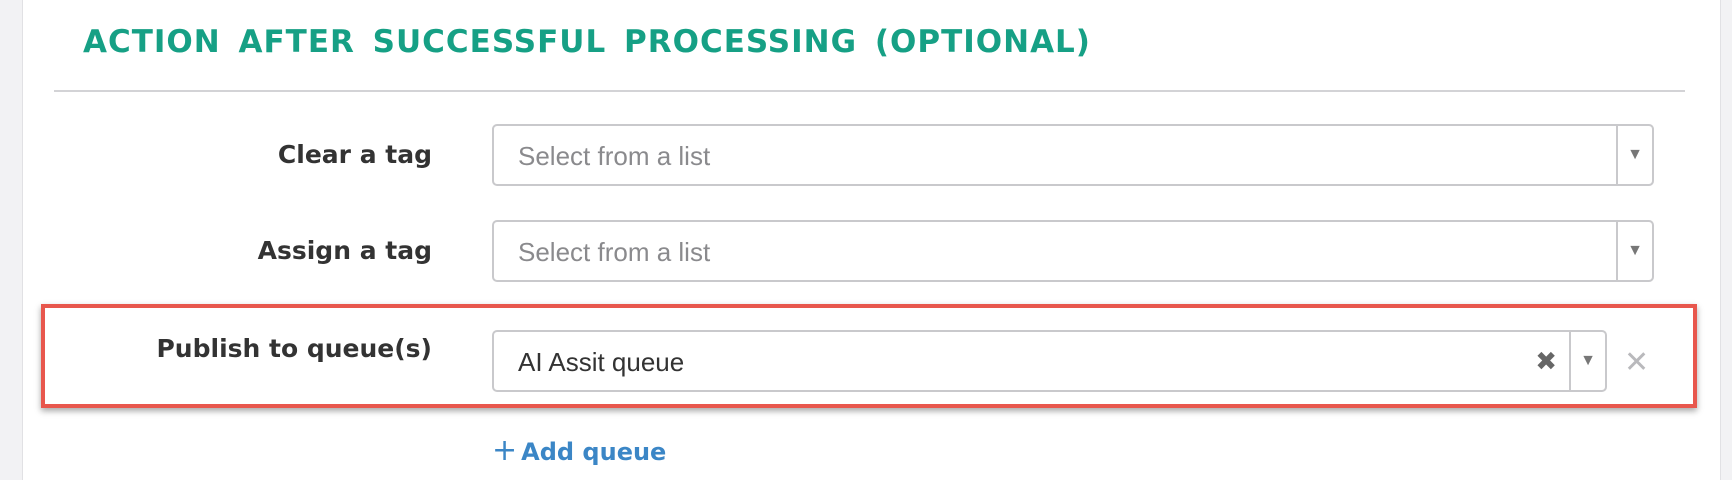 The width and height of the screenshot is (1732, 480). Describe the element at coordinates (1546, 361) in the screenshot. I see `close-icon: ✖` at that location.